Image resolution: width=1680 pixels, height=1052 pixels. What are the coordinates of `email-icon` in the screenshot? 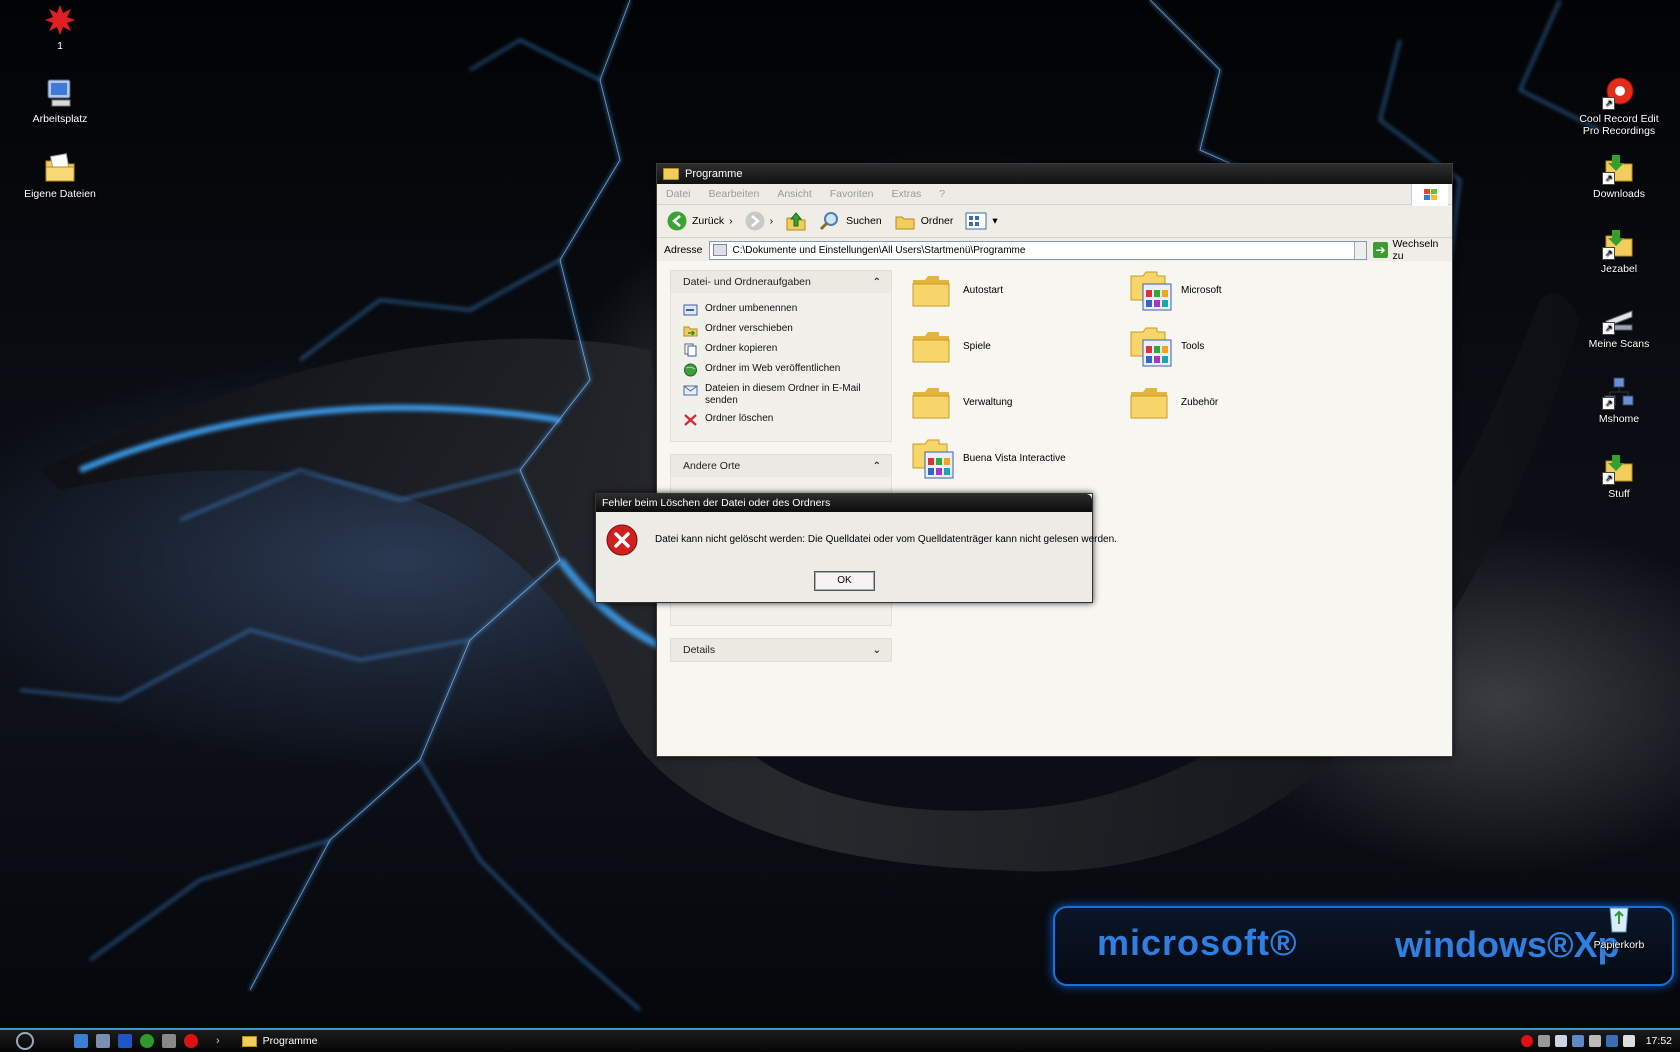 It's located at (690, 390).